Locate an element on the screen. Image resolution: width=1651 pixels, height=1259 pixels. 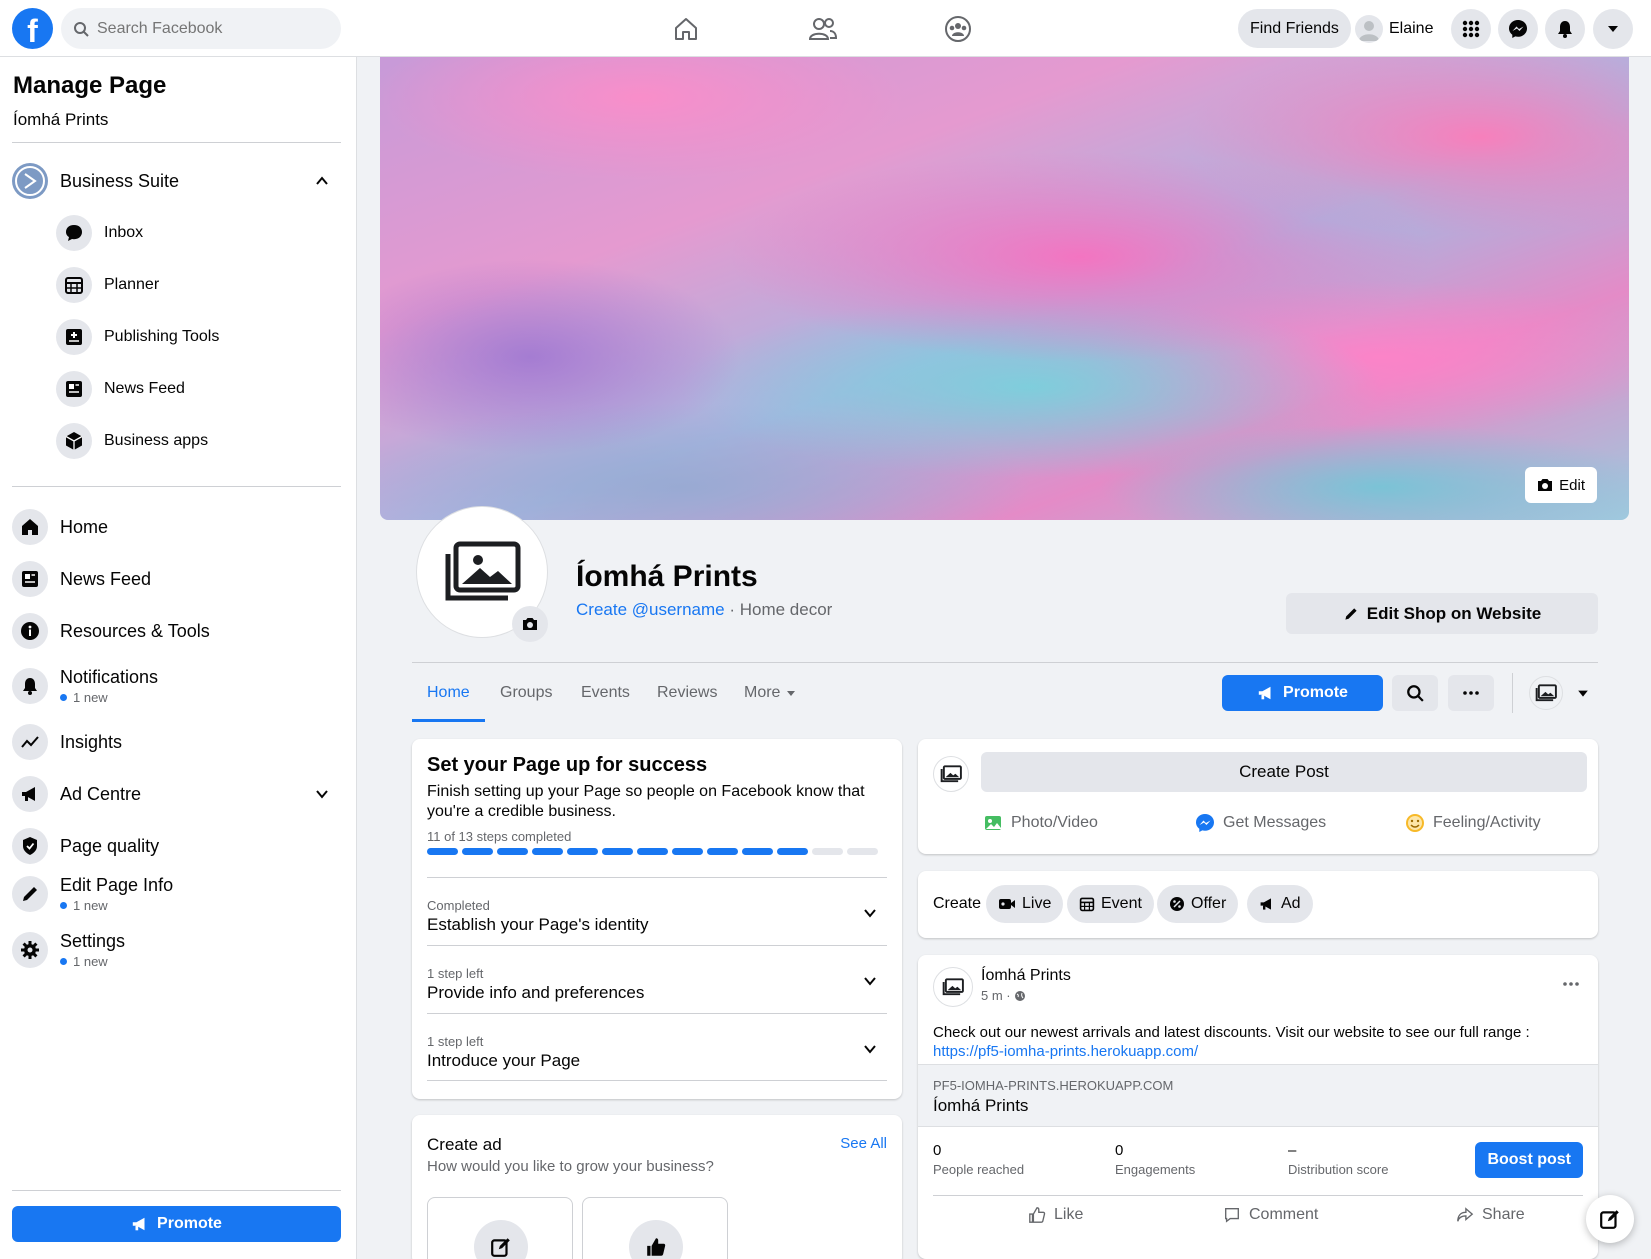
setup-title: Set your Page up for success is located at coordinates (567, 765).